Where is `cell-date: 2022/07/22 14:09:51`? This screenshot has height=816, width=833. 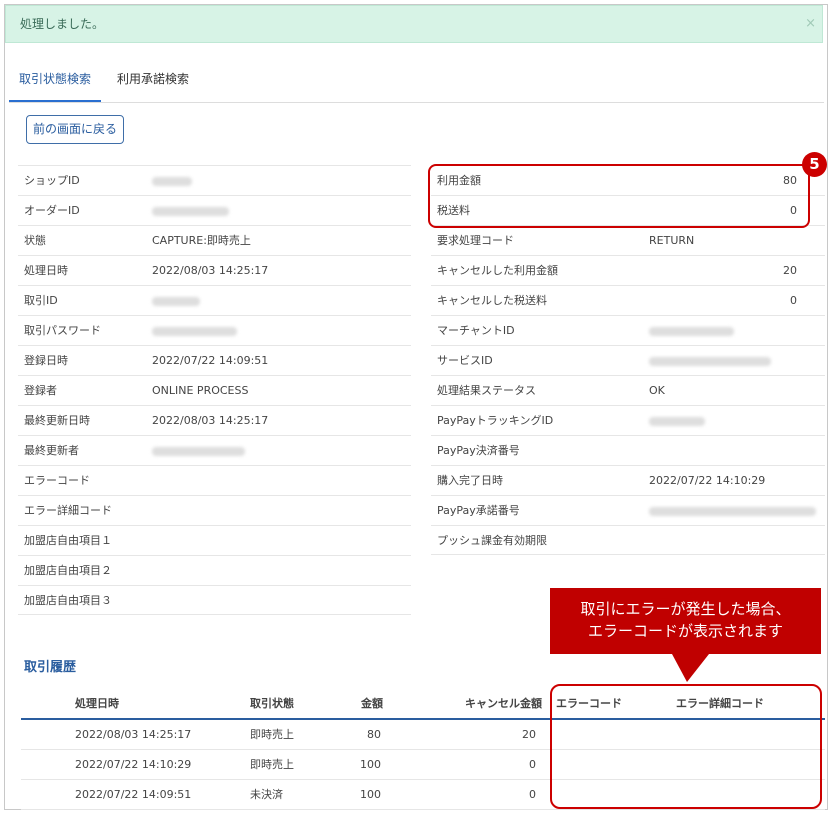
cell-date: 2022/07/22 14:09:51 is located at coordinates (133, 794).